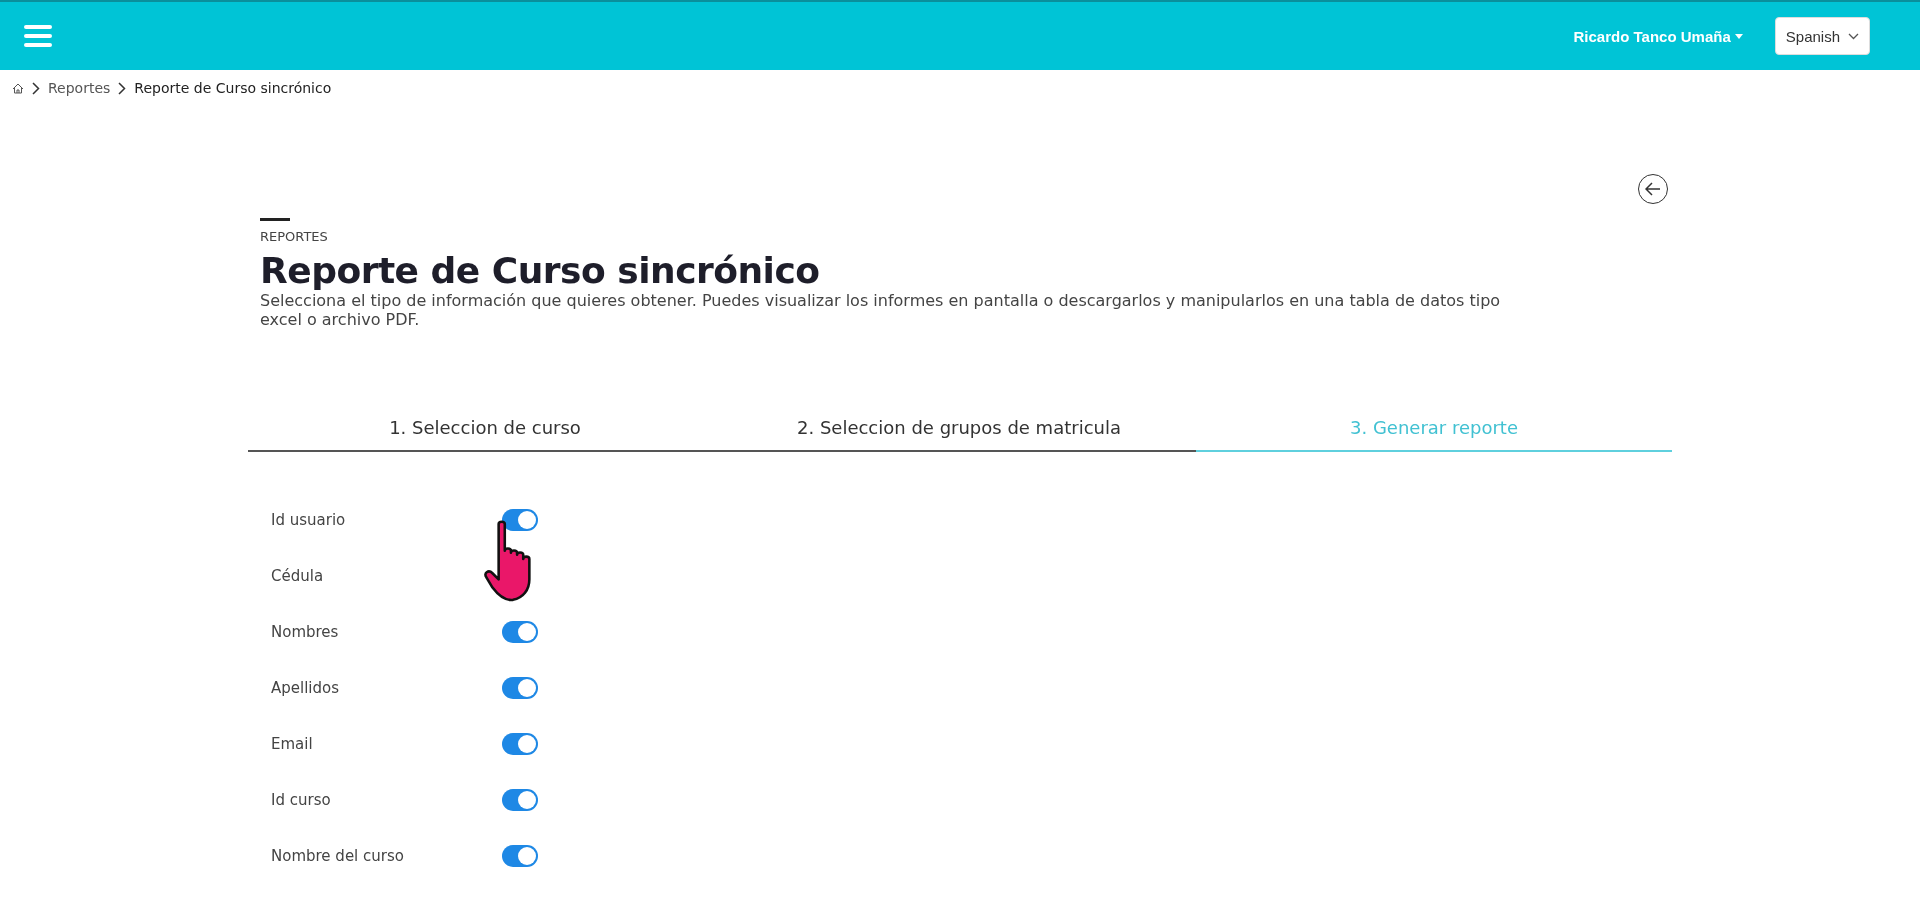 Image resolution: width=1920 pixels, height=920 pixels. I want to click on field-label: Nombres, so click(305, 632).